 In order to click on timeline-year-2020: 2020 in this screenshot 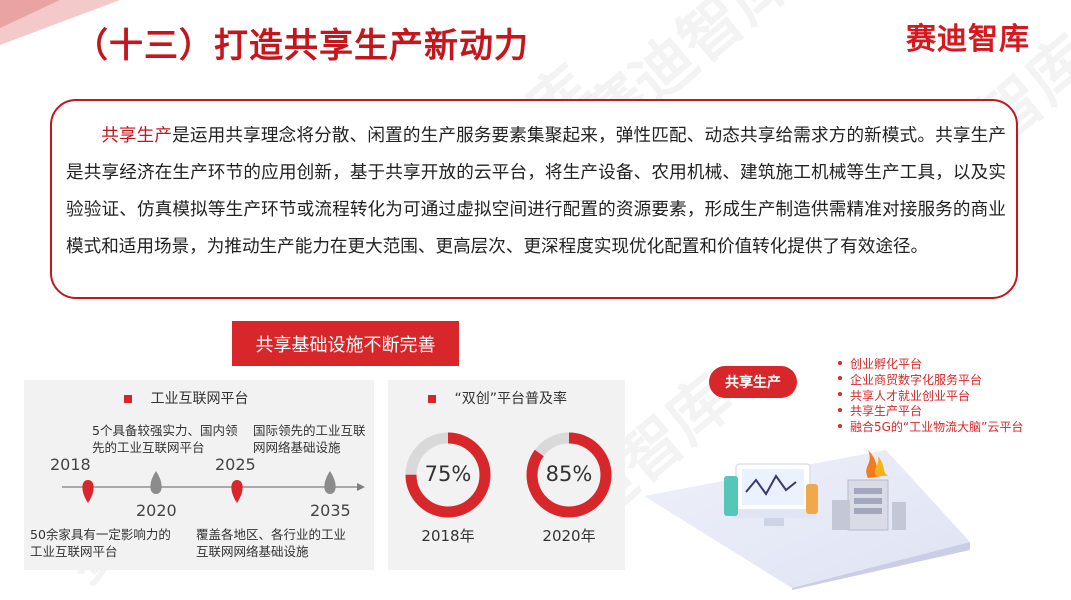, I will do `click(156, 510)`.